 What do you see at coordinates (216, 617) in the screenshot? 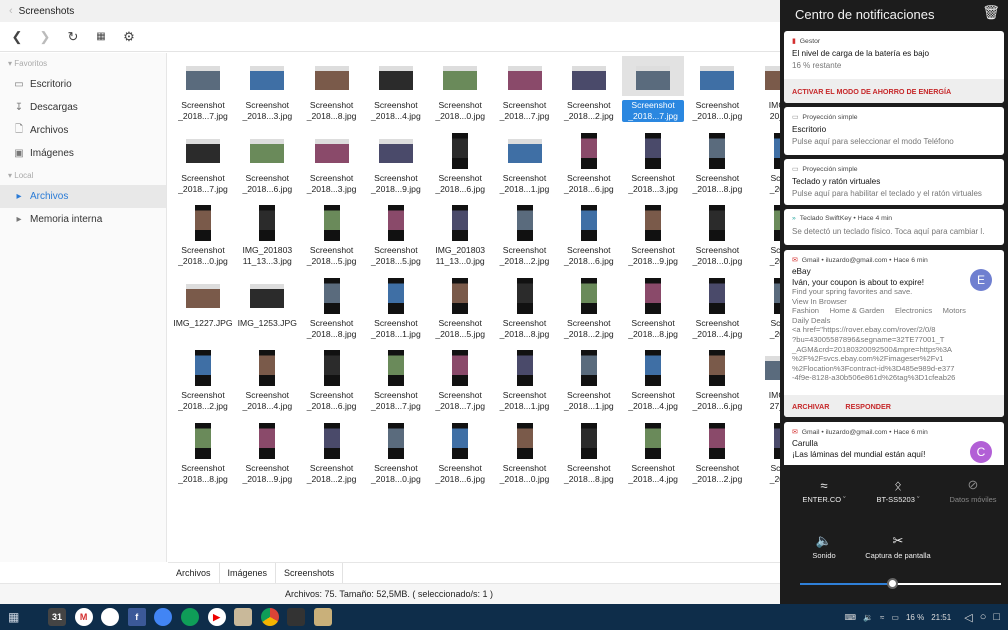
I see `youtube-app-icon: ▶` at bounding box center [216, 617].